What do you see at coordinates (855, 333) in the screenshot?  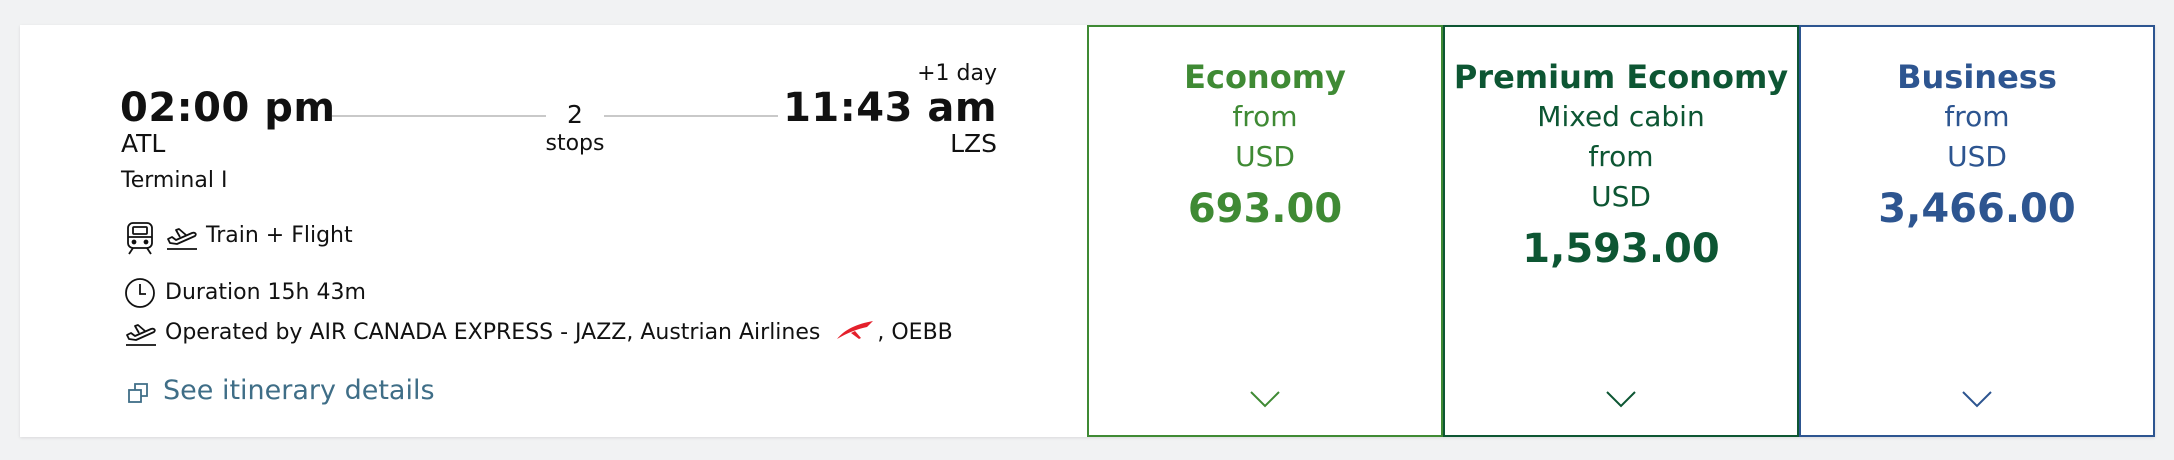 I see `austrian-airlines-logo` at bounding box center [855, 333].